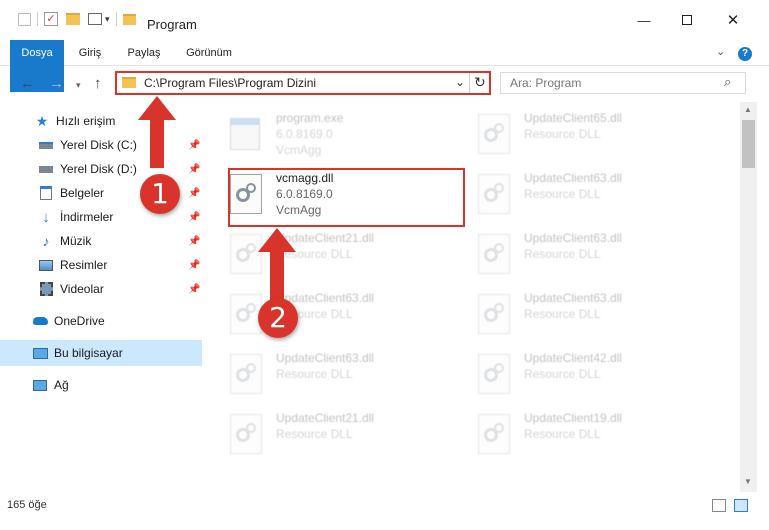 The height and width of the screenshot is (530, 769). I want to click on annotation-arrows, so click(217, 198).